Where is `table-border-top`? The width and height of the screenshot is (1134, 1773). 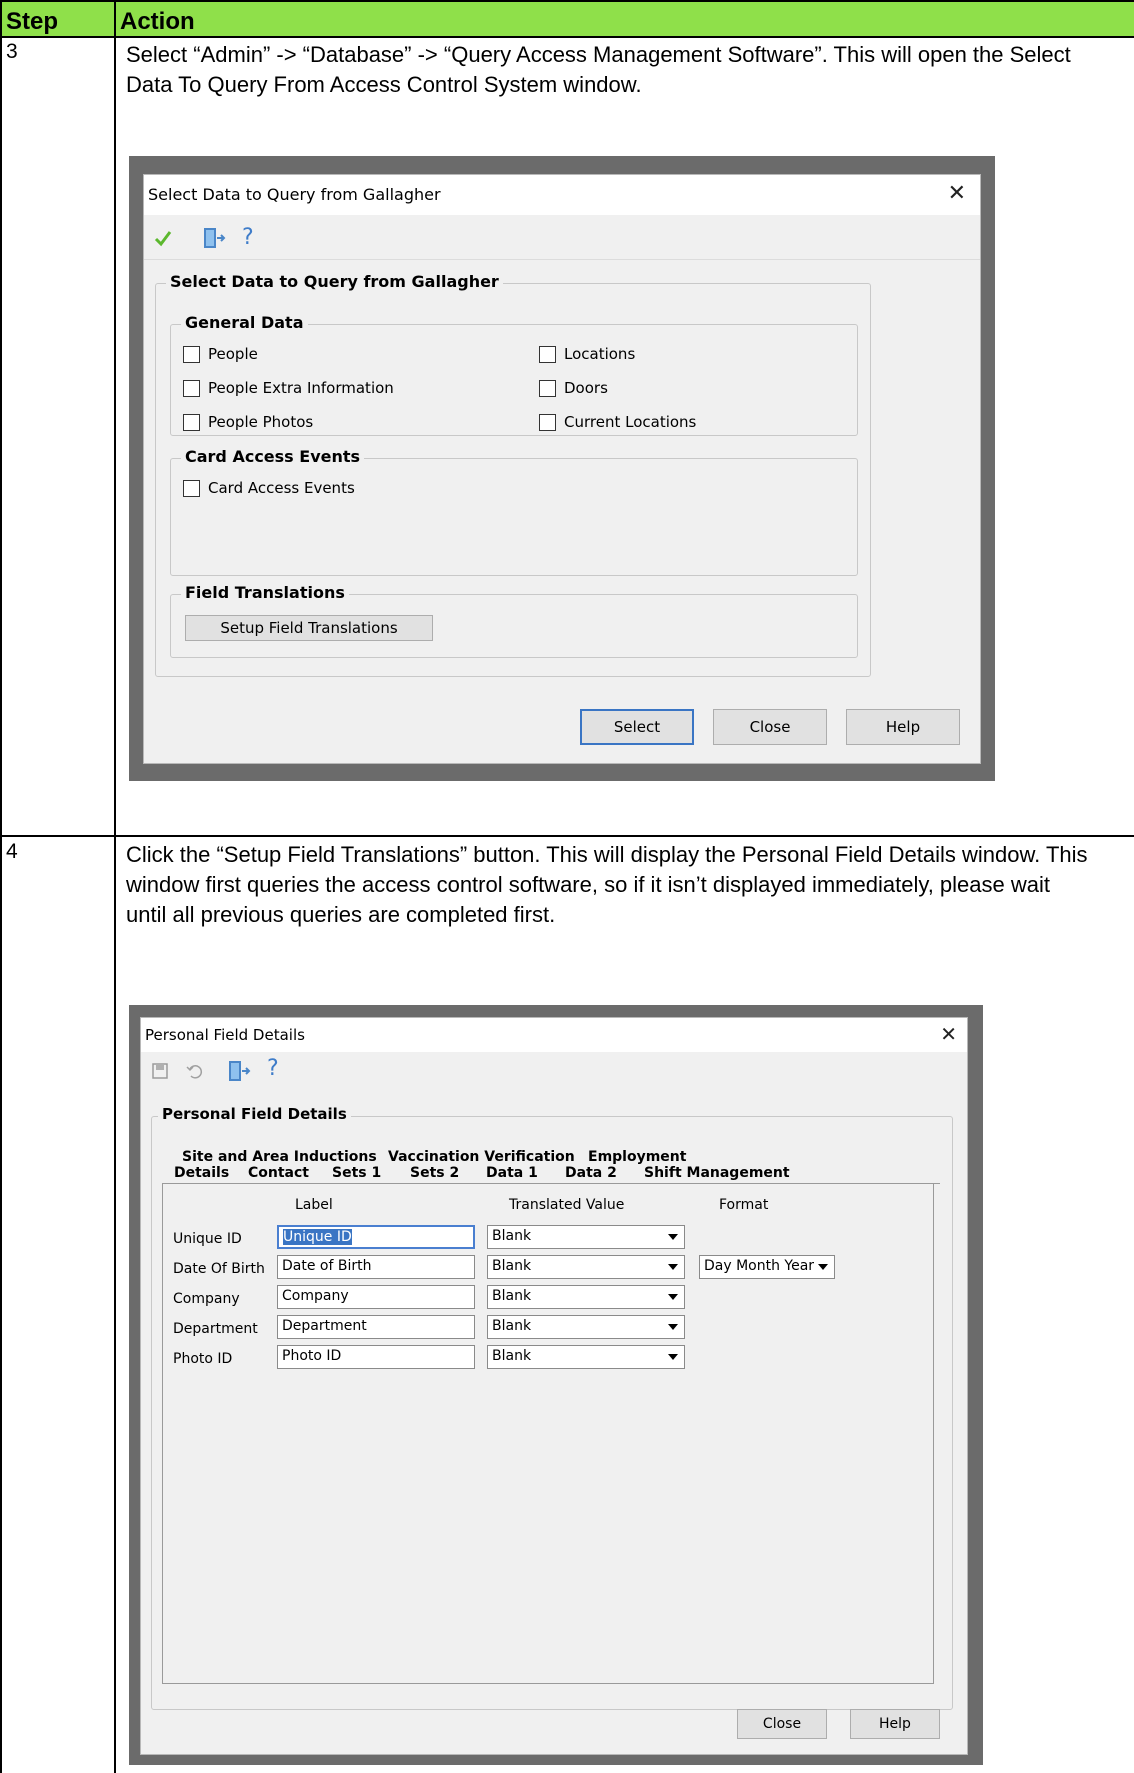 table-border-top is located at coordinates (567, 1).